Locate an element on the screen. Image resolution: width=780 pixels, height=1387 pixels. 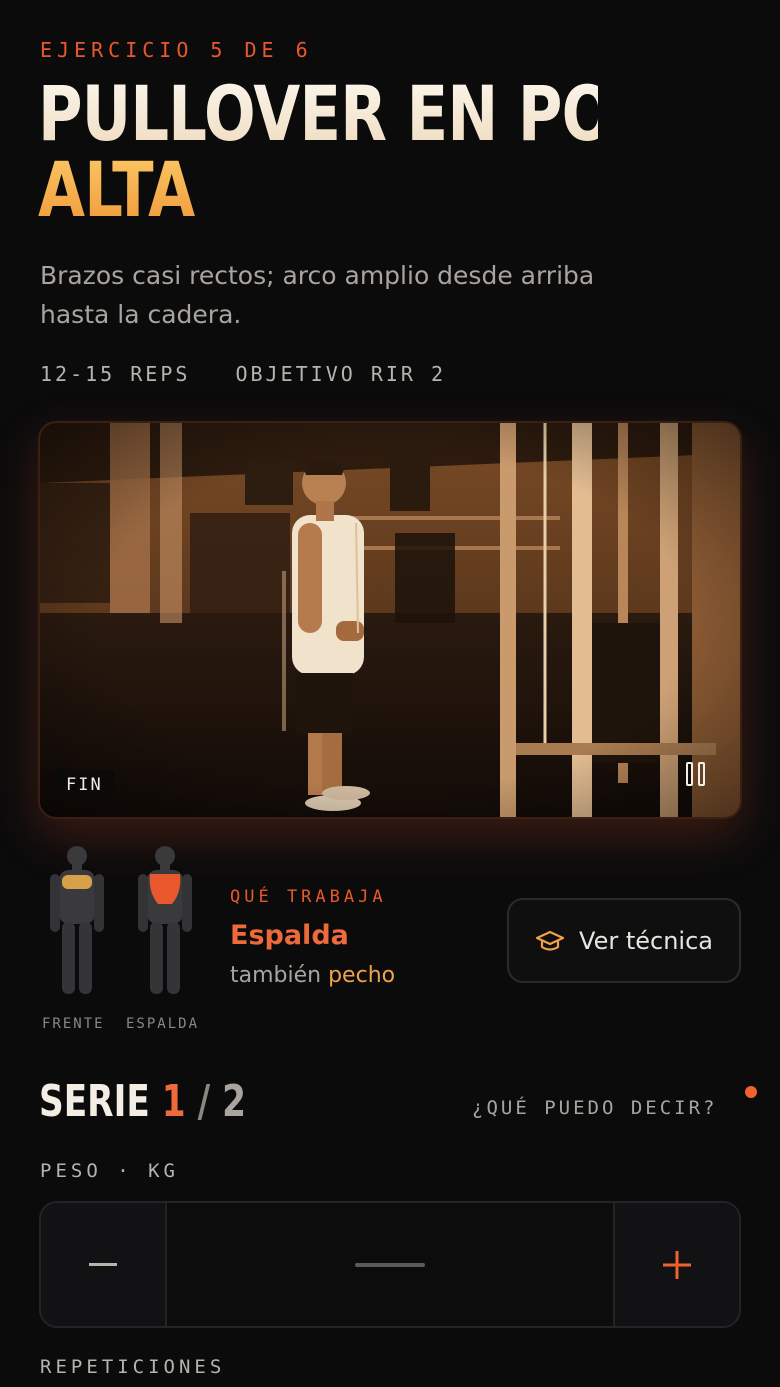
empty-value-dash is located at coordinates (390, 1264).